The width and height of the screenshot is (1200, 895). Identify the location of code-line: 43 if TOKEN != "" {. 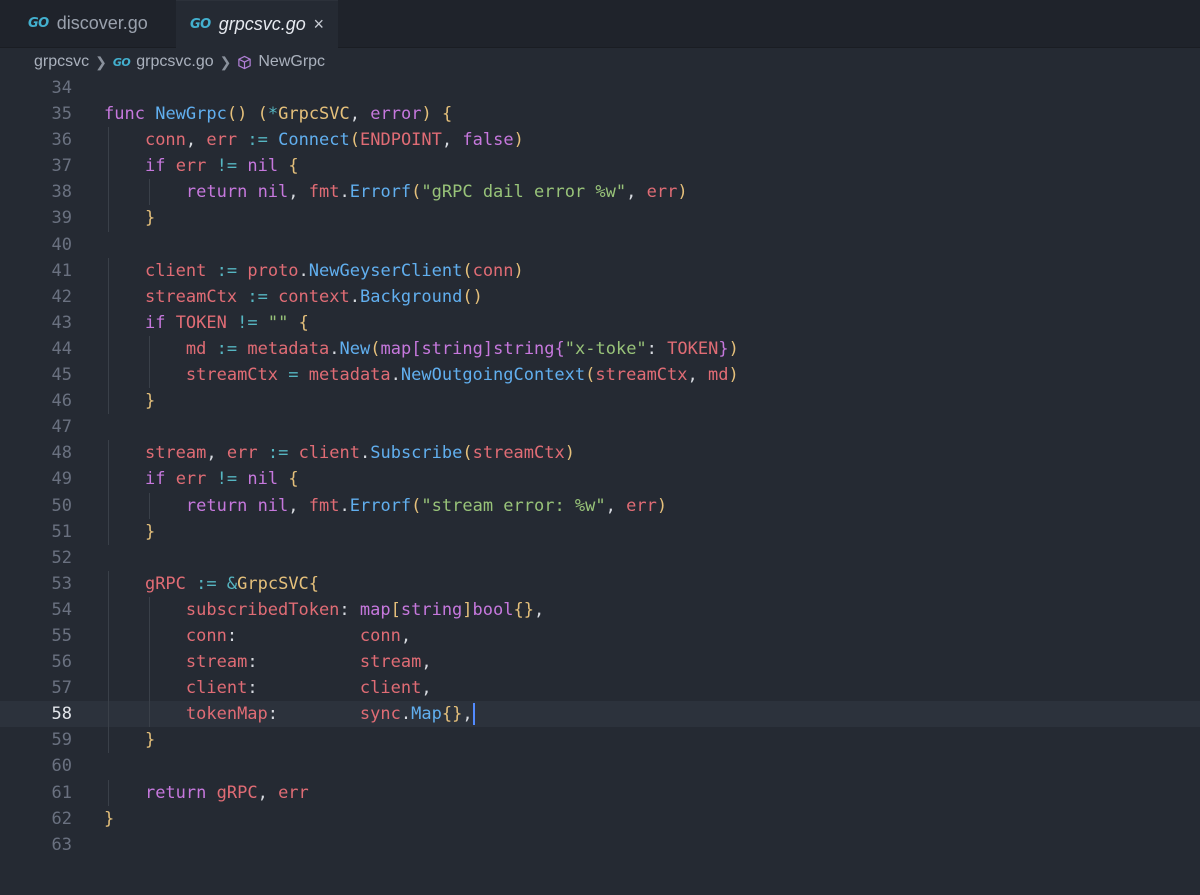
(600, 322).